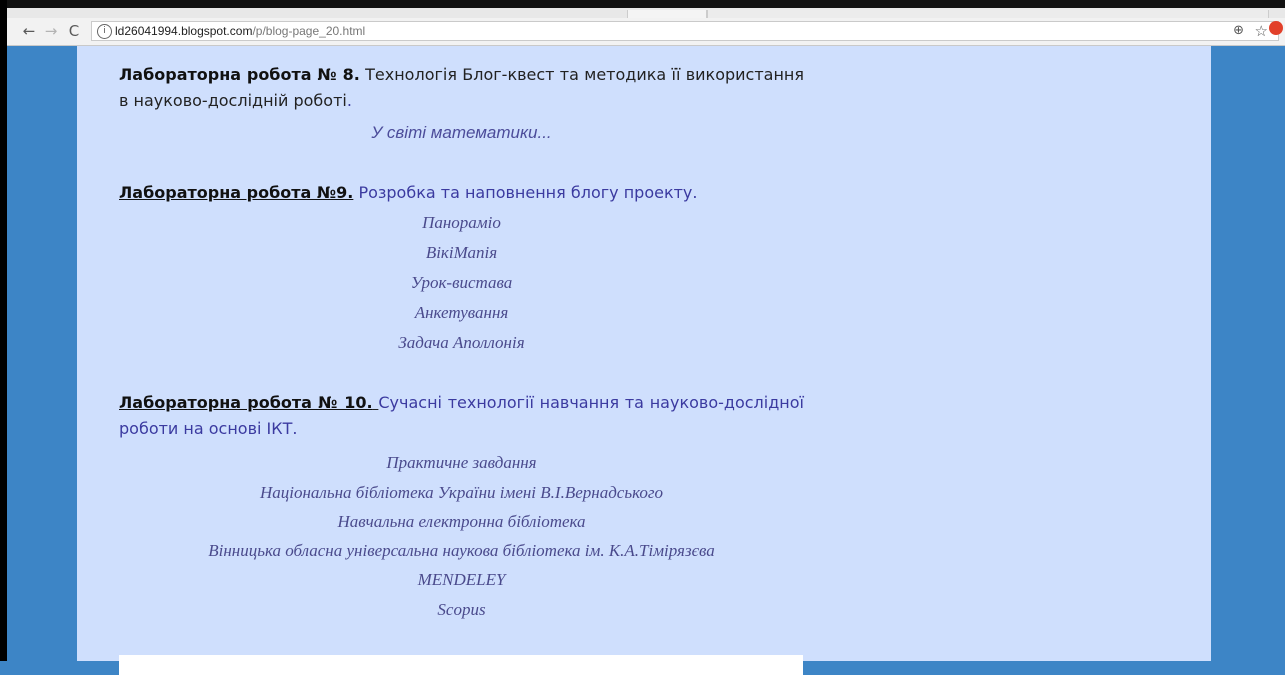 This screenshot has width=1285, height=675. Describe the element at coordinates (461, 580) in the screenshot. I see `lab10-link-mendeley: MENDELEY` at that location.